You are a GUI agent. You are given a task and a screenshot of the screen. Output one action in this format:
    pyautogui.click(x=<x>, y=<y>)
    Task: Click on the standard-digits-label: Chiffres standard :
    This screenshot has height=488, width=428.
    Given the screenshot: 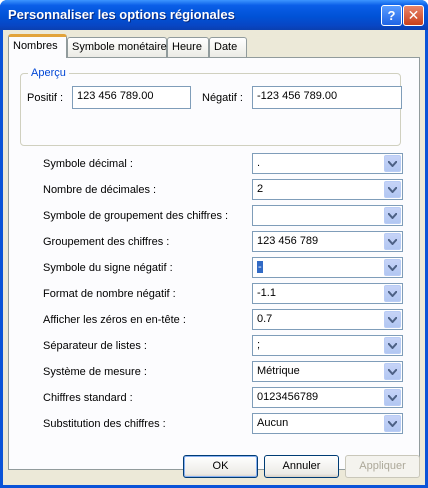 What is the action you would take?
    pyautogui.click(x=88, y=398)
    